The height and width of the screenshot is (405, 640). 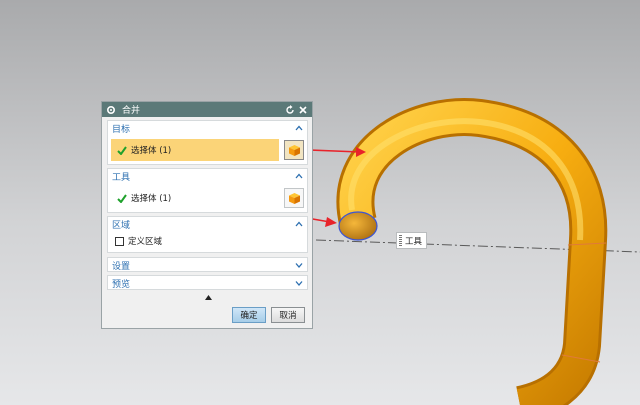 What do you see at coordinates (121, 225) in the screenshot?
I see `region-group-label: 区域` at bounding box center [121, 225].